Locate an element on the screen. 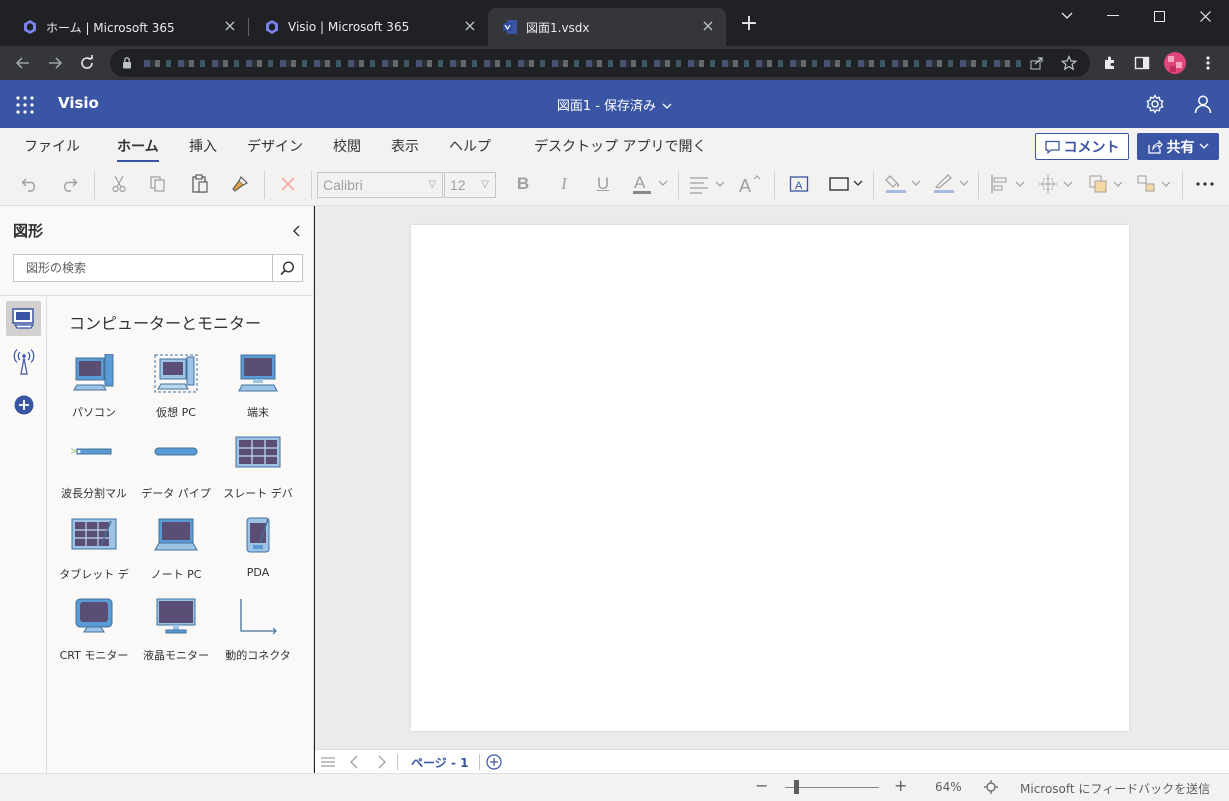  font-color-icon: A is located at coordinates (651, 184).